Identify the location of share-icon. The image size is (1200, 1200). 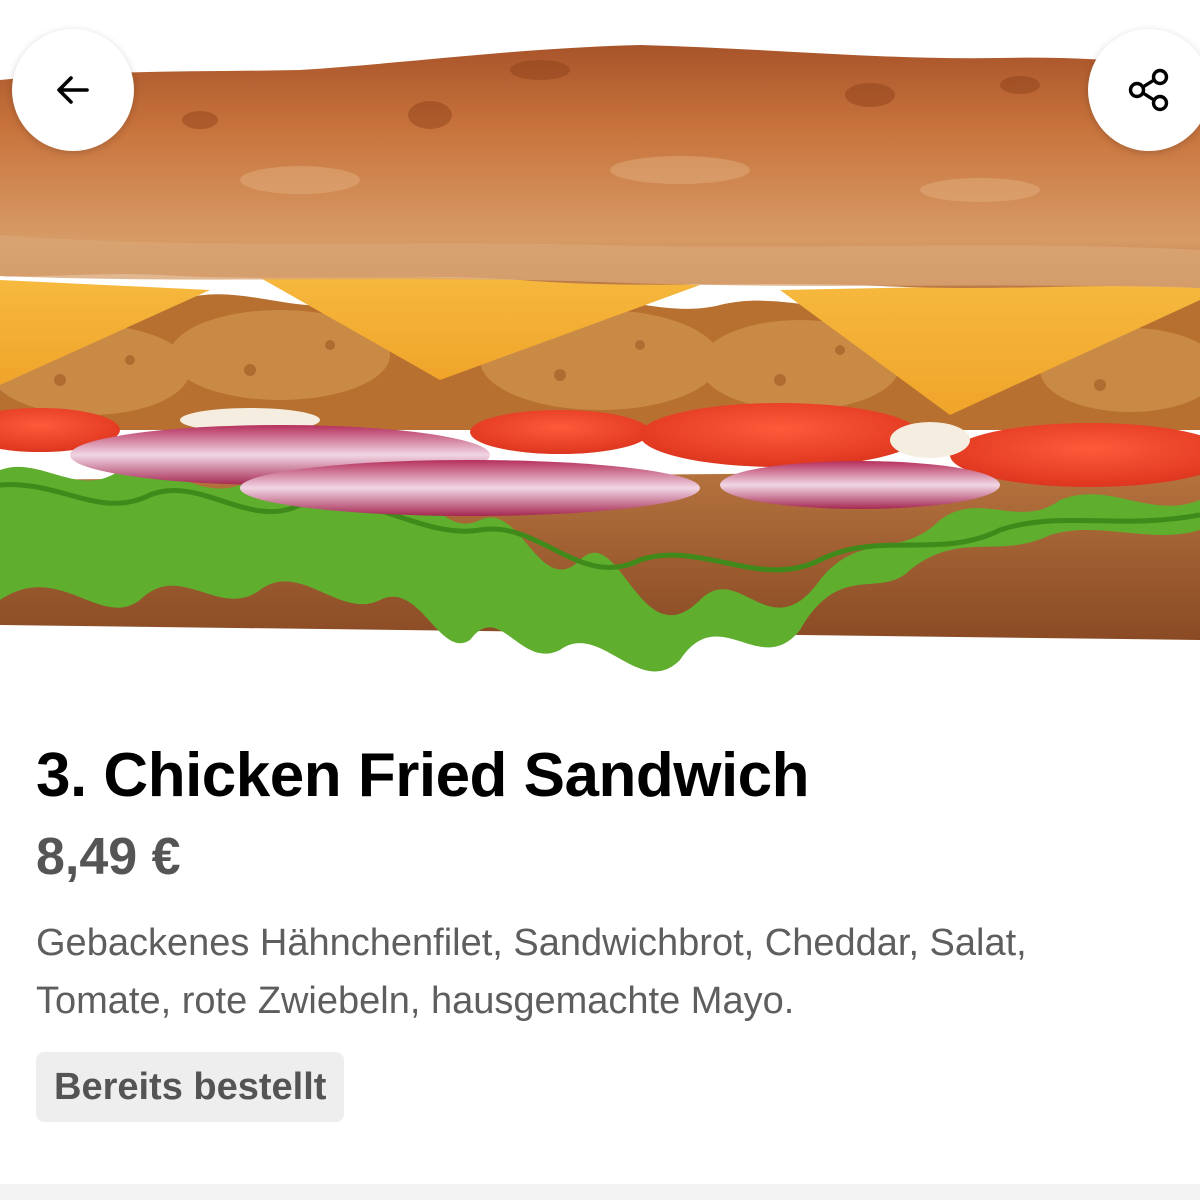
(1148, 90).